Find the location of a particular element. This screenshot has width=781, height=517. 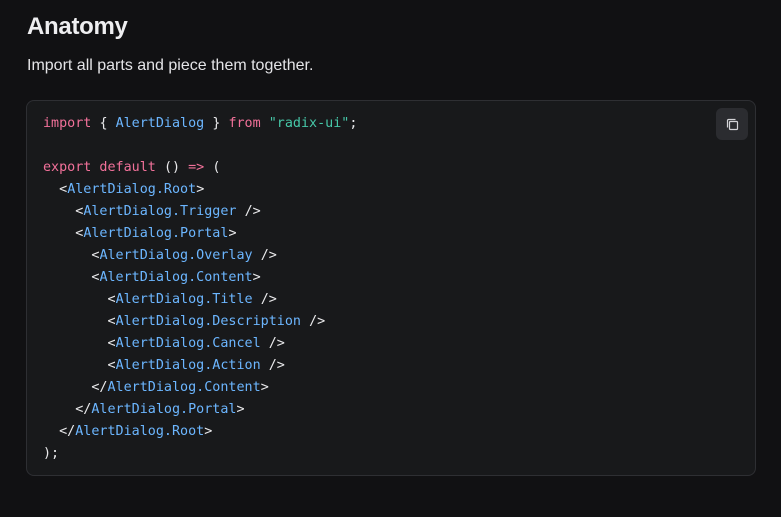

code-line: </AlertDialog.Portal> is located at coordinates (200, 410).